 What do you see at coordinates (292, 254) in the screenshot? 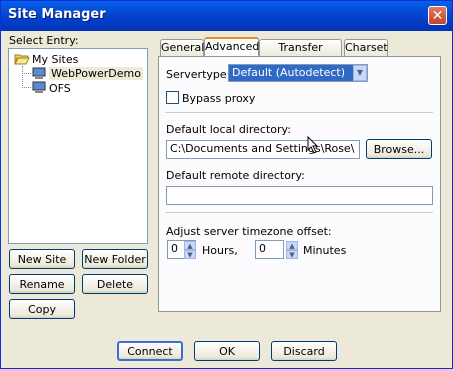
I see `minutes-down-icon: ▼` at bounding box center [292, 254].